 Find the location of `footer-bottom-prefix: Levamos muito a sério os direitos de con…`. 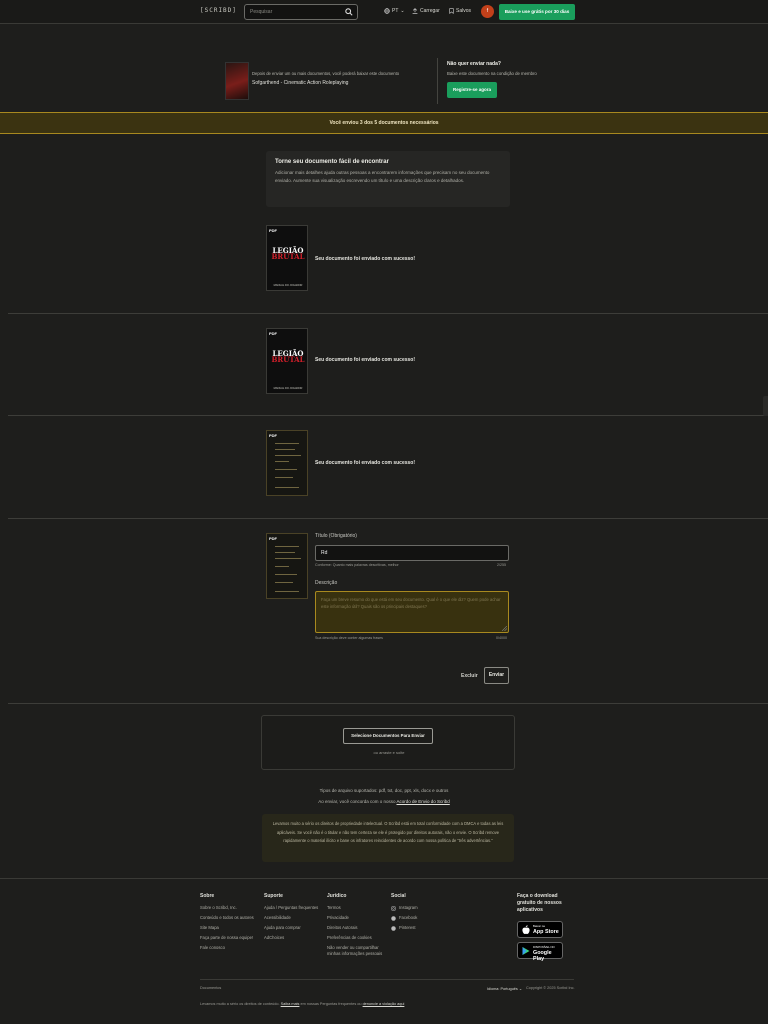

footer-bottom-prefix: Levamos muito a sério os direitos de con… is located at coordinates (240, 1004).